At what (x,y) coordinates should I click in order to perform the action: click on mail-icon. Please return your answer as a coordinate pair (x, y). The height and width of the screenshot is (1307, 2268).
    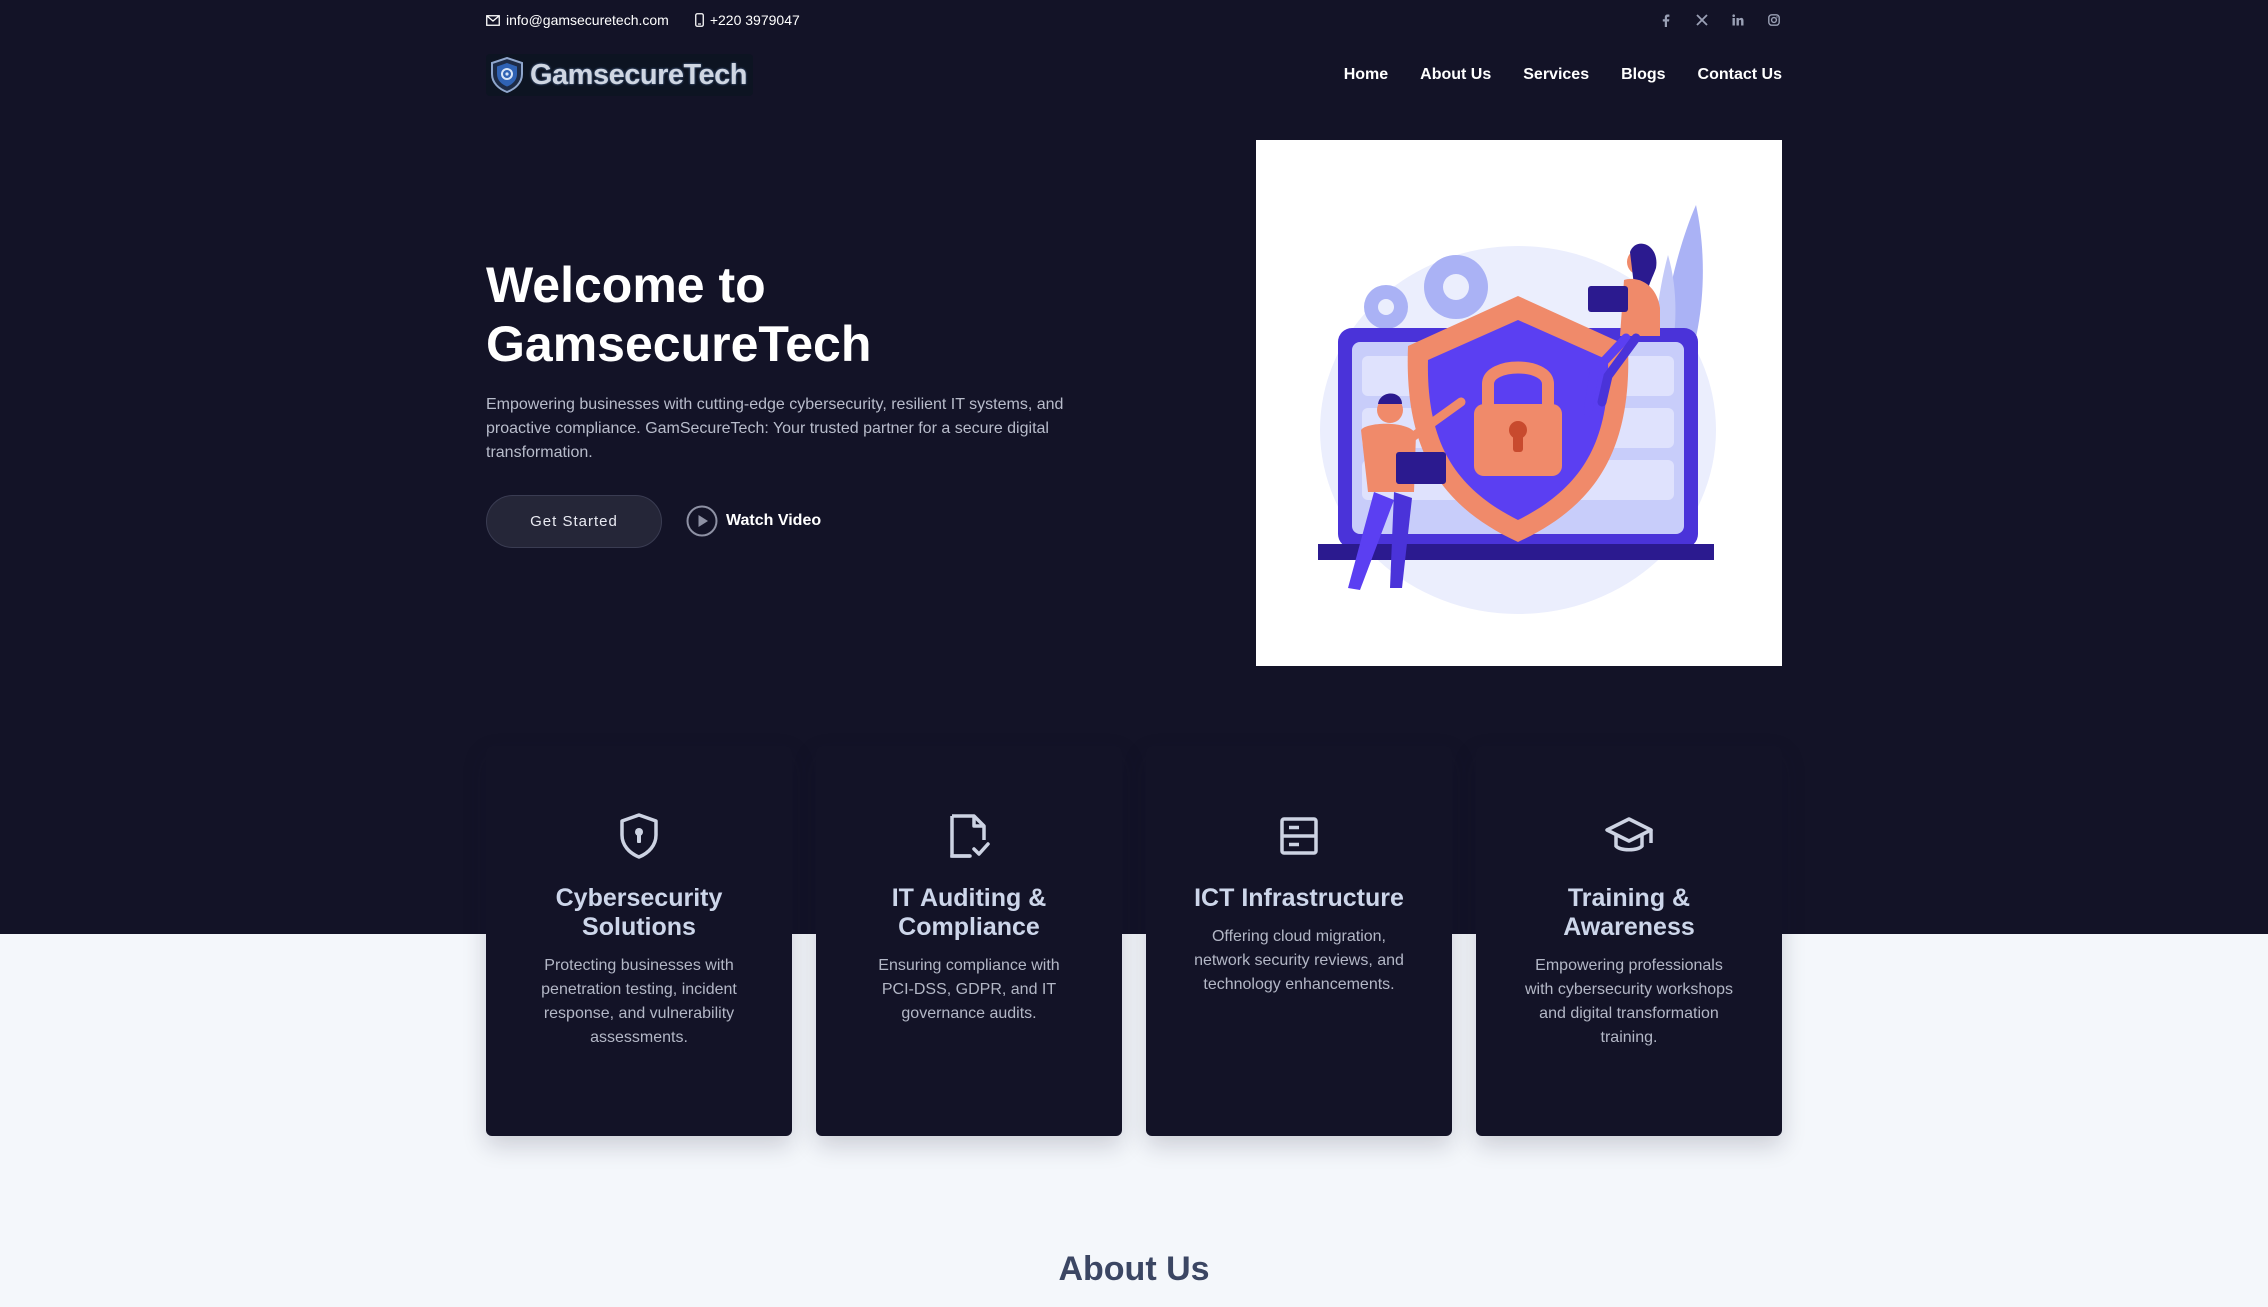
    Looking at the image, I should click on (493, 20).